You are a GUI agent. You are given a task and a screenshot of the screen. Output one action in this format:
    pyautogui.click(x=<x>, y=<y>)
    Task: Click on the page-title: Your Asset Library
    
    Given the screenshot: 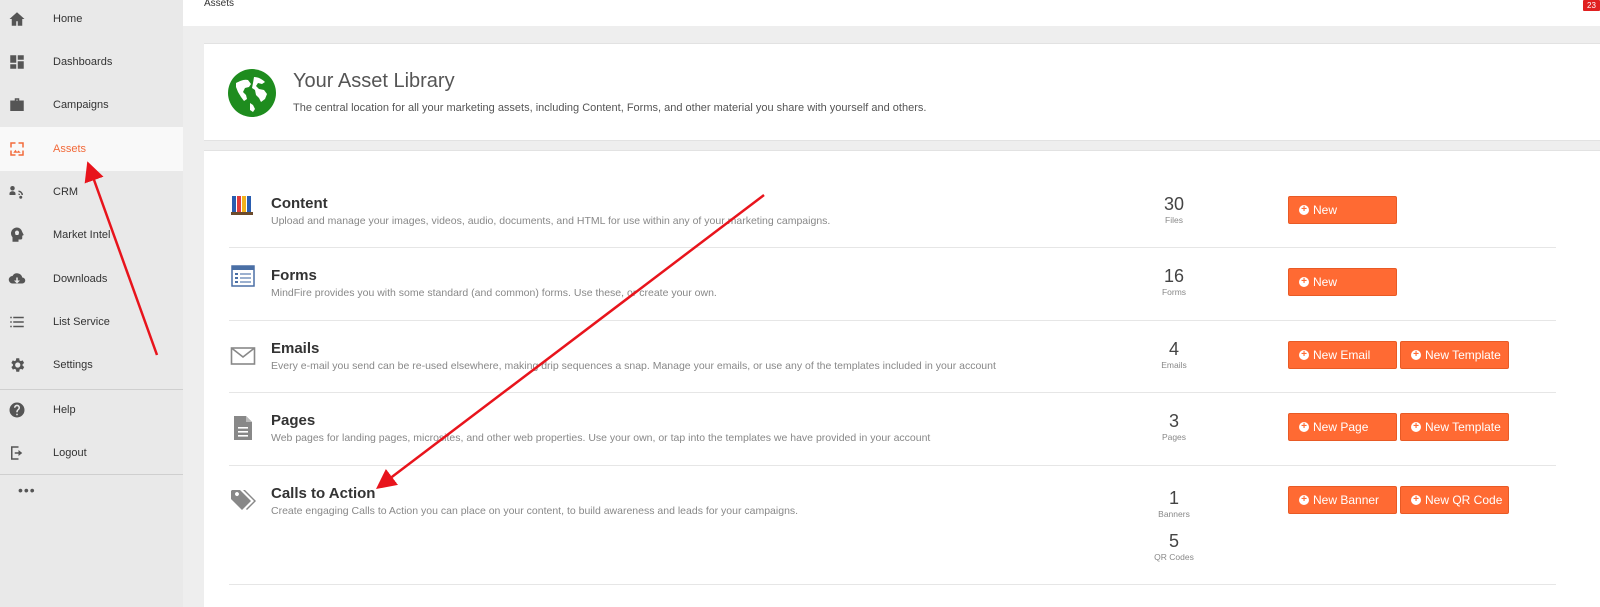 What is the action you would take?
    pyautogui.click(x=374, y=81)
    